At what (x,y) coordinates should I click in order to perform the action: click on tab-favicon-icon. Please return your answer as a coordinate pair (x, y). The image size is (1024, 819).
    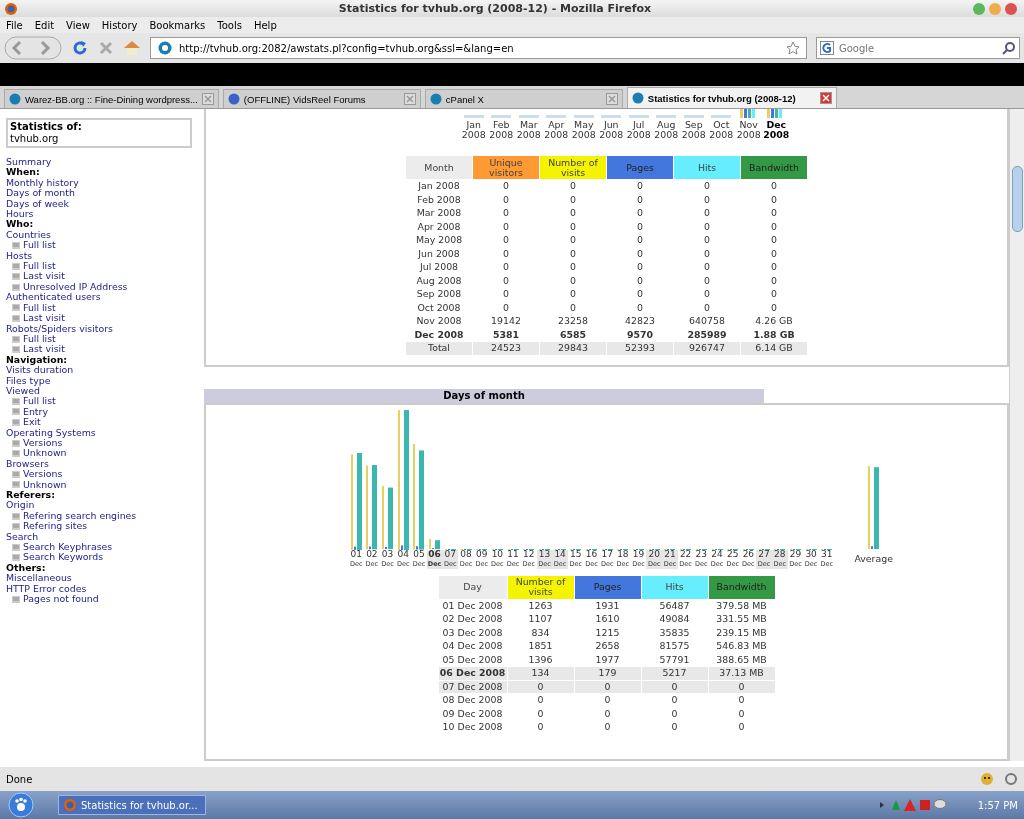
    Looking at the image, I should click on (637, 98).